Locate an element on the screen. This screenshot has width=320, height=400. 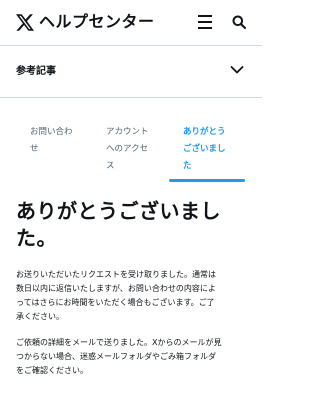
paragraph-line: ってはさらにお時間をいただく場合もございます。ご了 is located at coordinates (115, 302).